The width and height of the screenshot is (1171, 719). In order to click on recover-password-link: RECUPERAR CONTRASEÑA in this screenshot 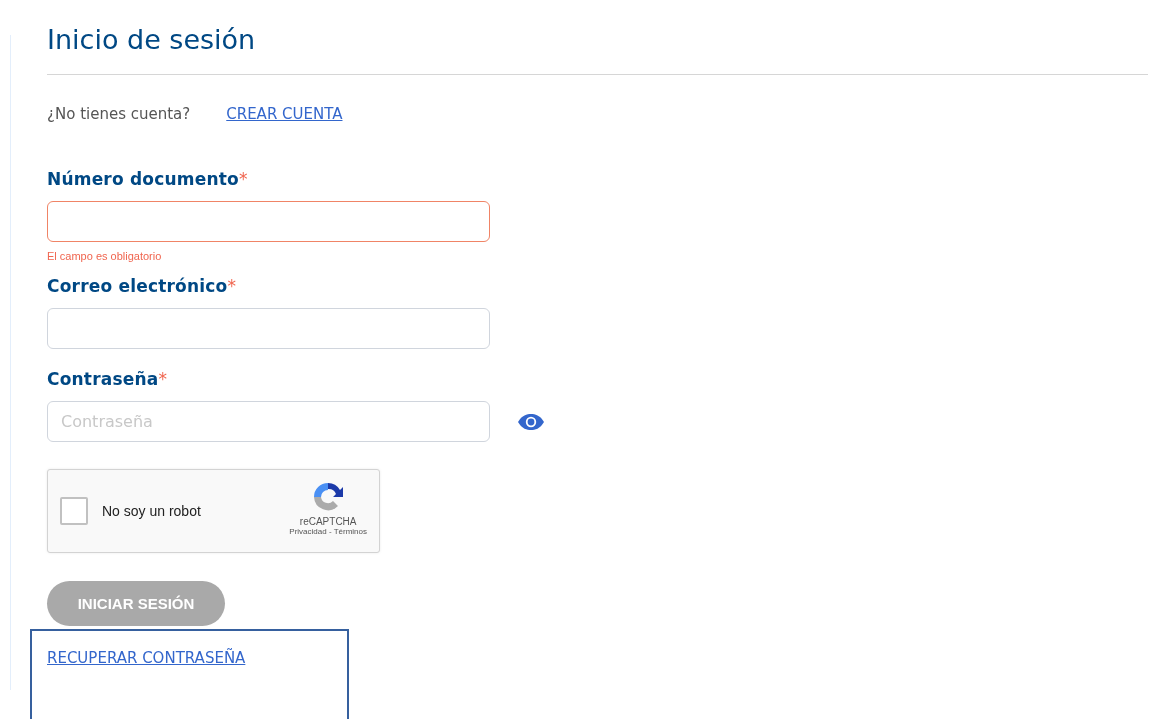, I will do `click(146, 658)`.